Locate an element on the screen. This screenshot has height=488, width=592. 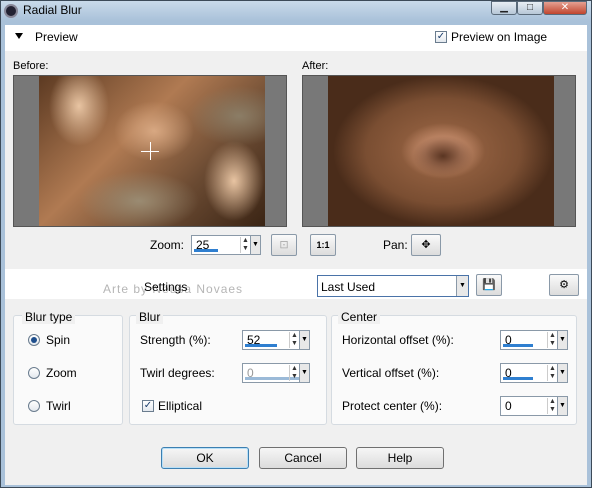
settings-preset-select: Last Used ▼ is located at coordinates (393, 286).